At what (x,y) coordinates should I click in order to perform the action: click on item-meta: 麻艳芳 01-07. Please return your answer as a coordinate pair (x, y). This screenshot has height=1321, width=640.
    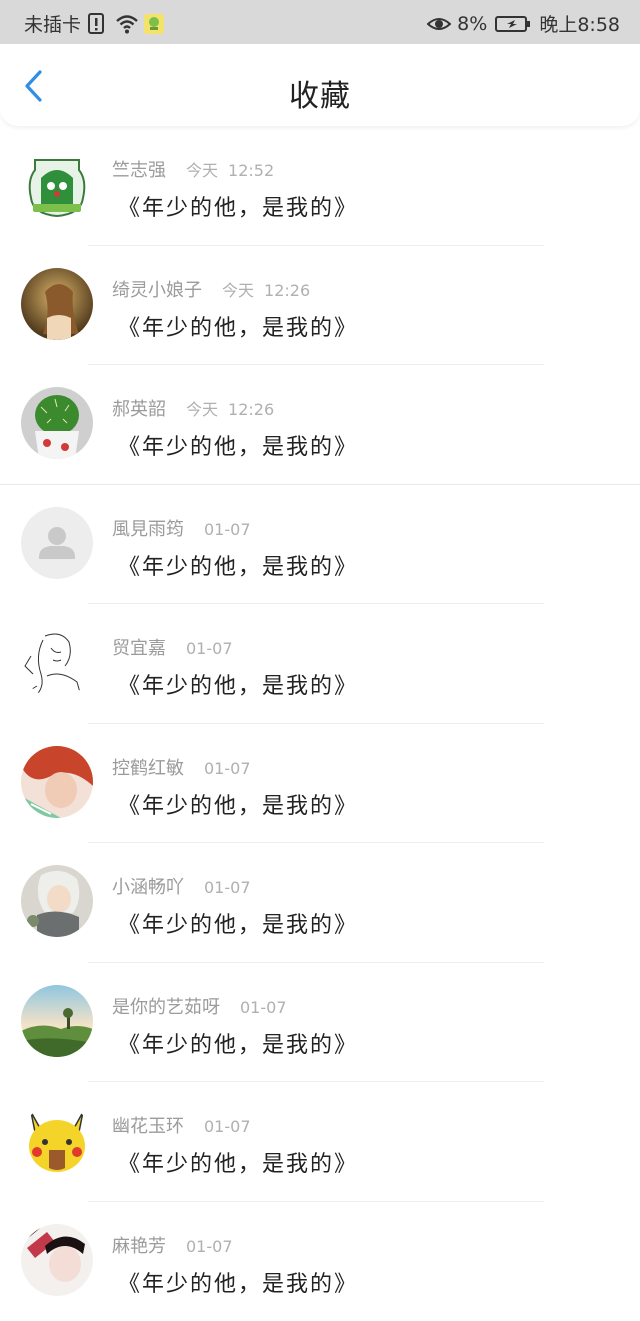
    Looking at the image, I should click on (172, 1245).